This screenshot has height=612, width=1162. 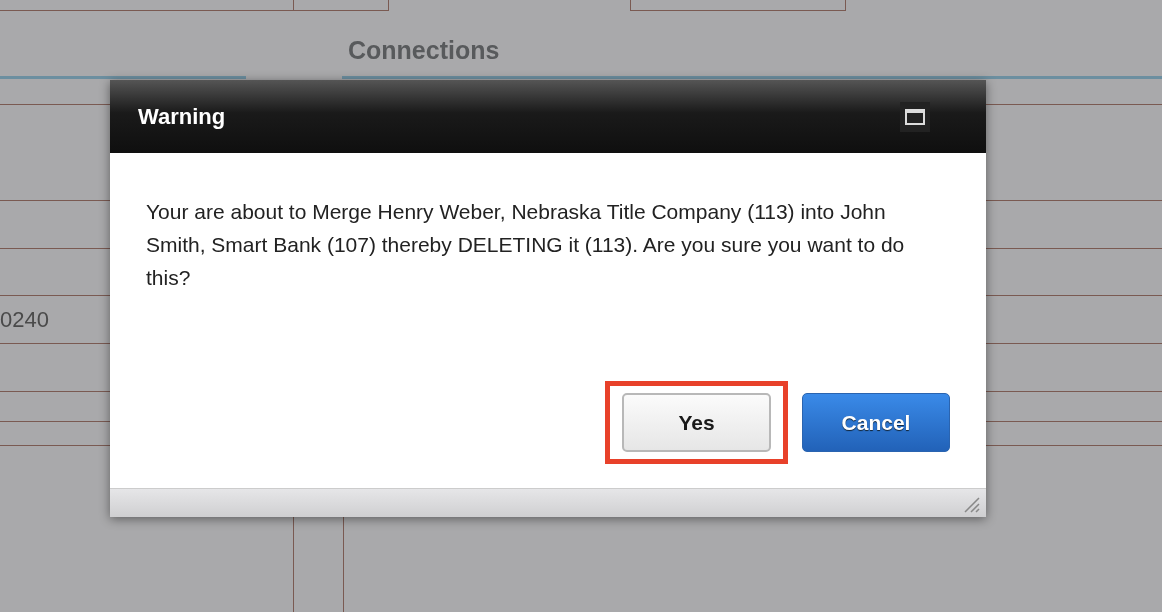 I want to click on maximize-button, so click(x=915, y=116).